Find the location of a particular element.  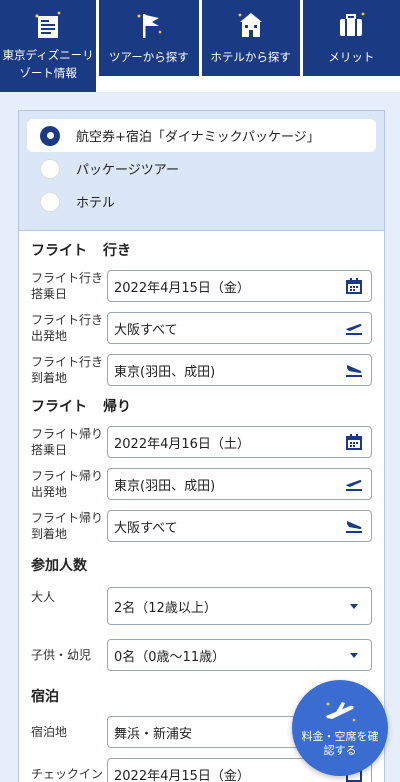

search-type-radio-group: 航空券+宿泊「ダイナミックパッケージ」 パッケージツアー ホテル is located at coordinates (201, 171).